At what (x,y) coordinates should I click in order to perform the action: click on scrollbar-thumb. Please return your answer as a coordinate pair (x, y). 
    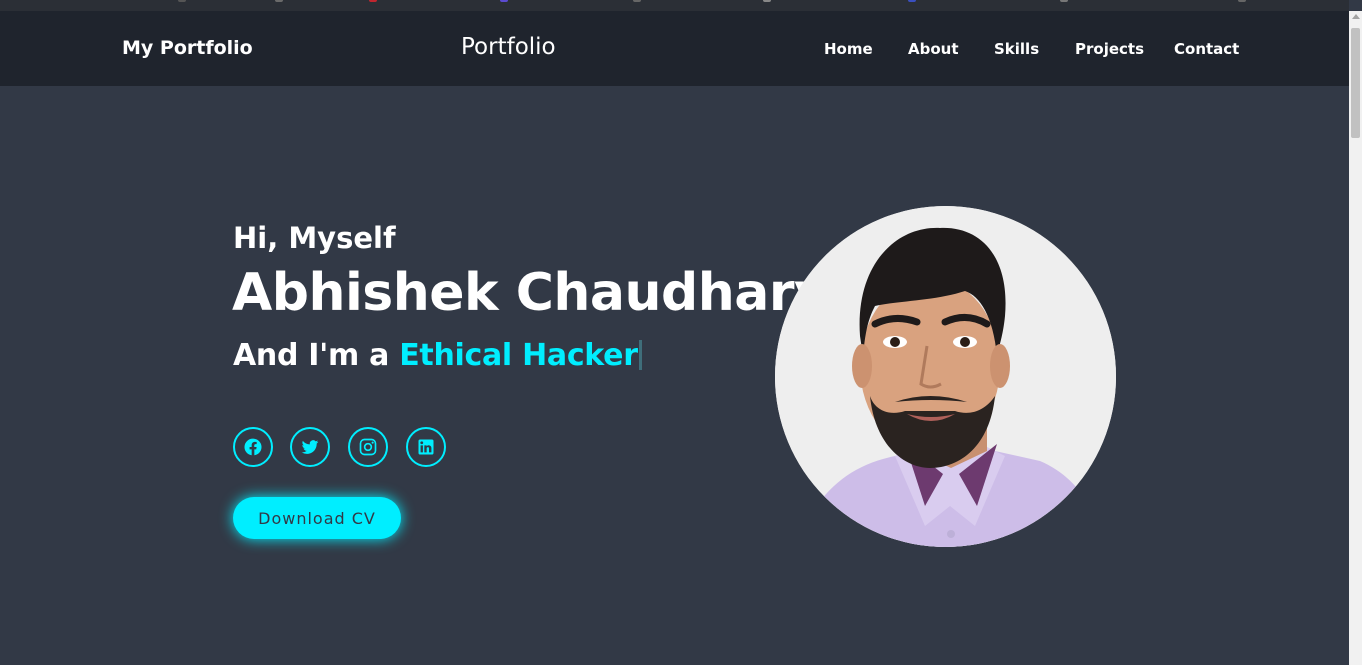
    Looking at the image, I should click on (1355, 83).